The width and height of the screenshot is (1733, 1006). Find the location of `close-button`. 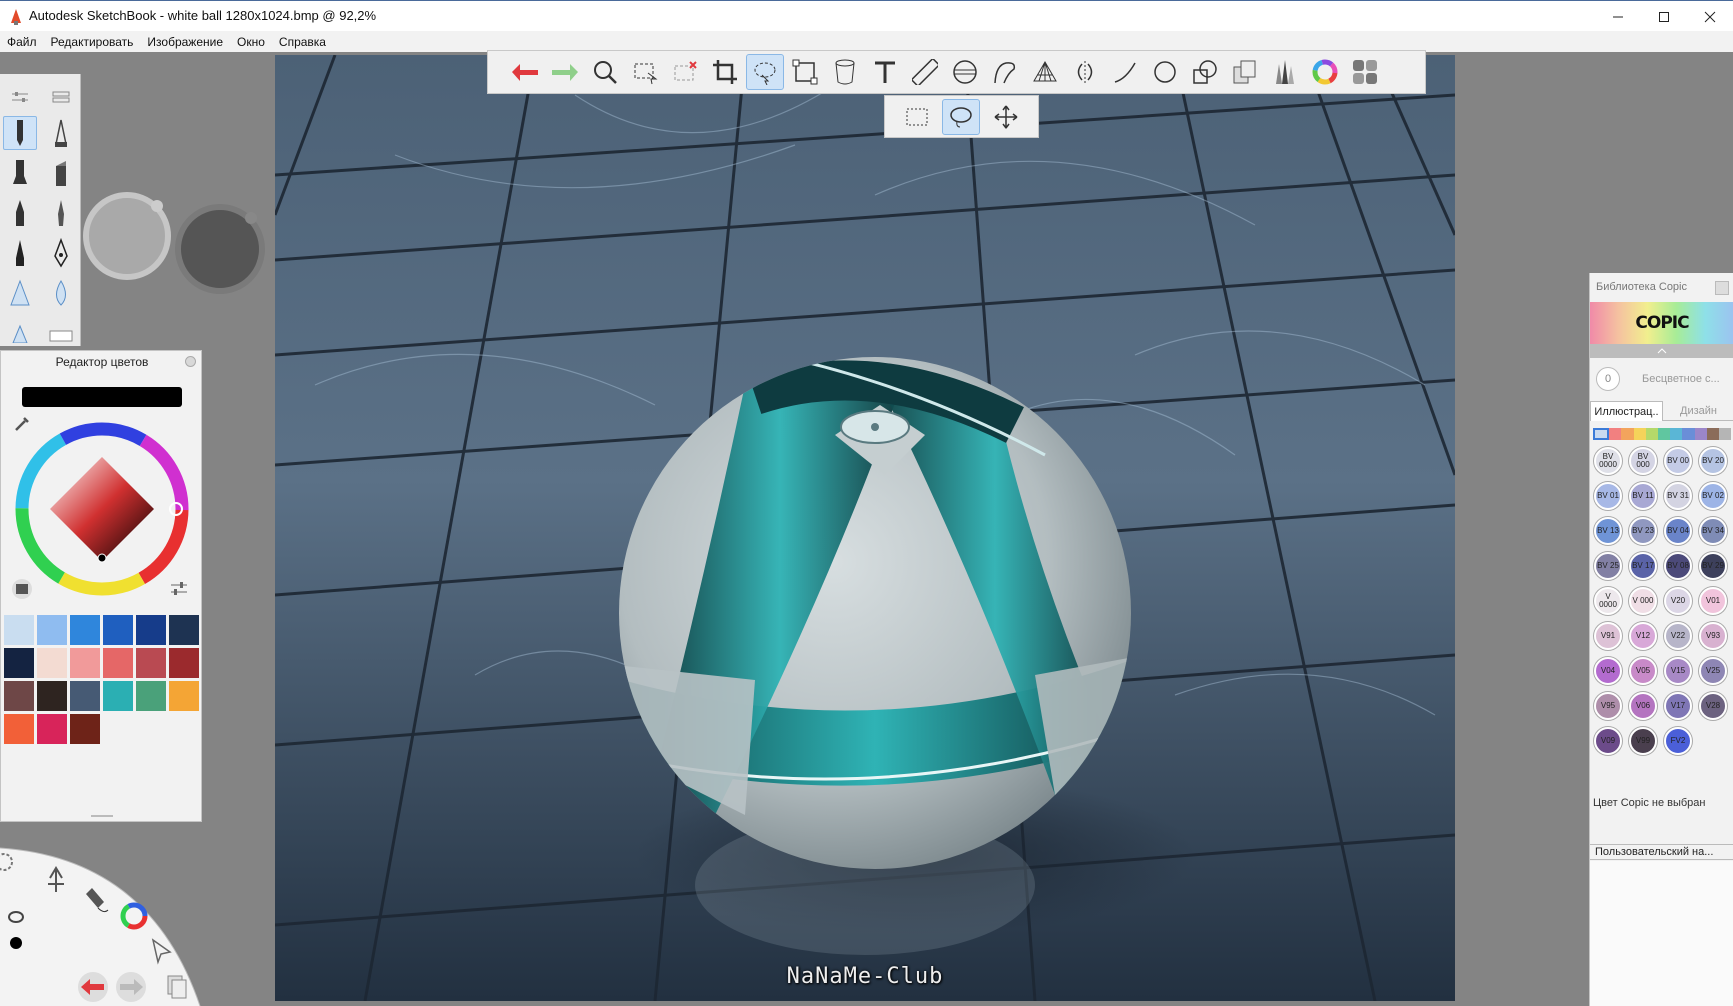

close-button is located at coordinates (1710, 16).